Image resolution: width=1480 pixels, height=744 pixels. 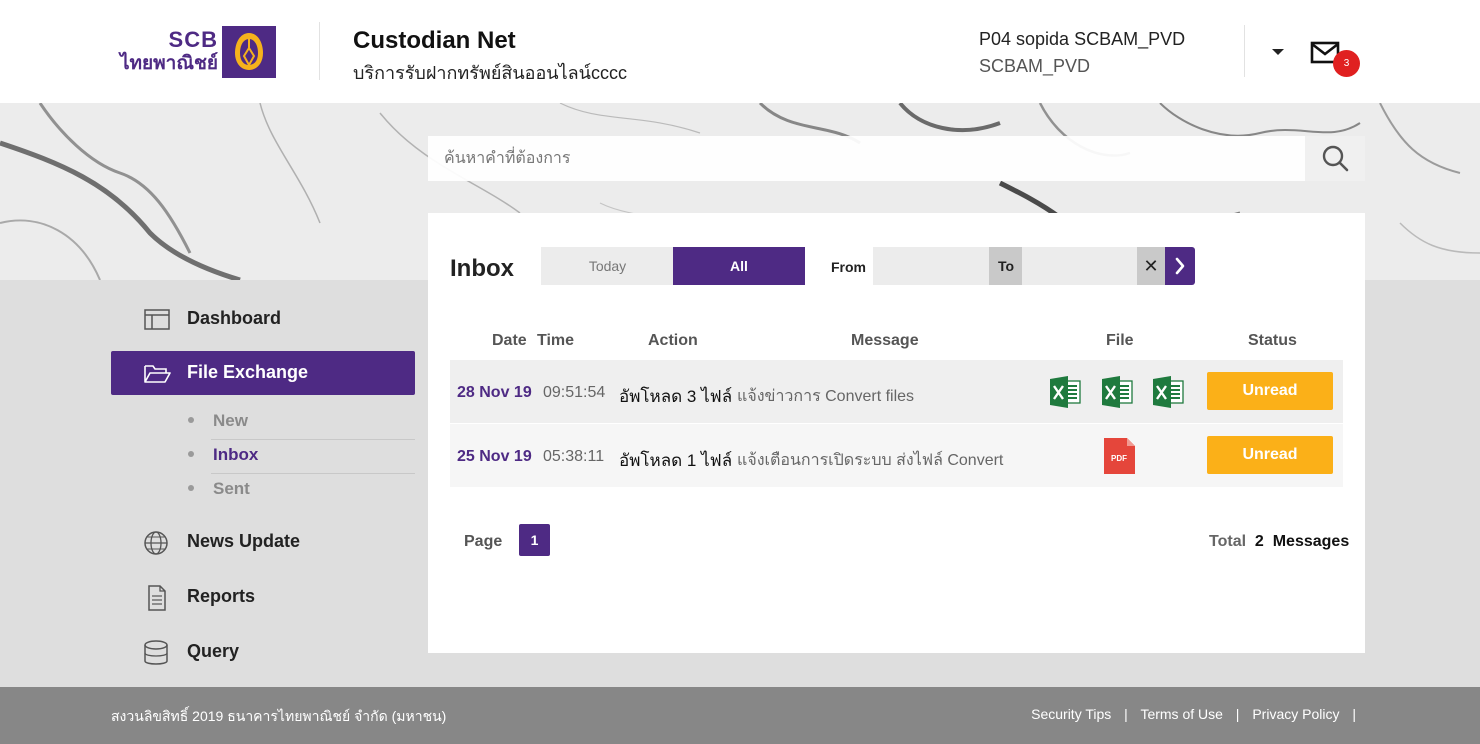 I want to click on logo-wordmark: SCB ไทยพาณิชย์, so click(x=164, y=52).